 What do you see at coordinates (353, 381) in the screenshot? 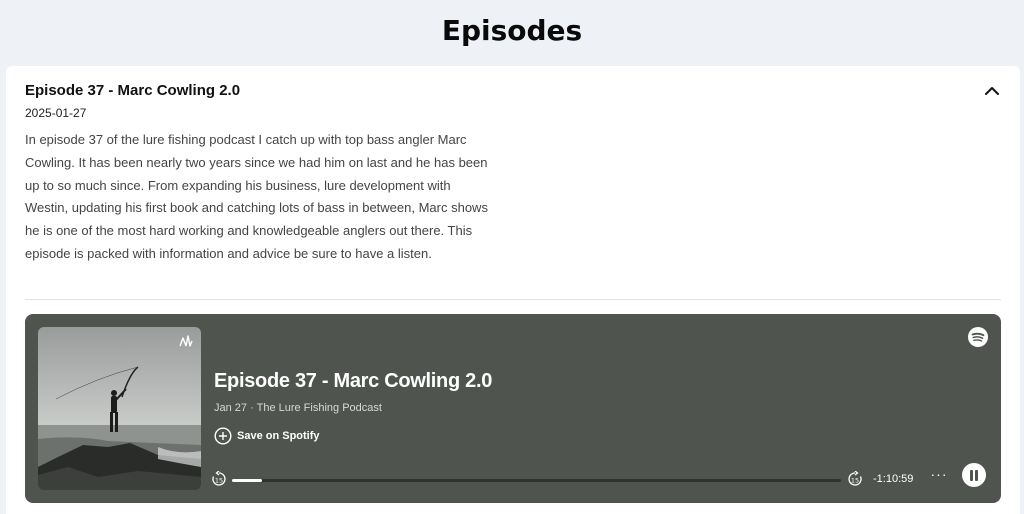
I see `player-episode-title: Episode 37 - Marc Cowling 2.0` at bounding box center [353, 381].